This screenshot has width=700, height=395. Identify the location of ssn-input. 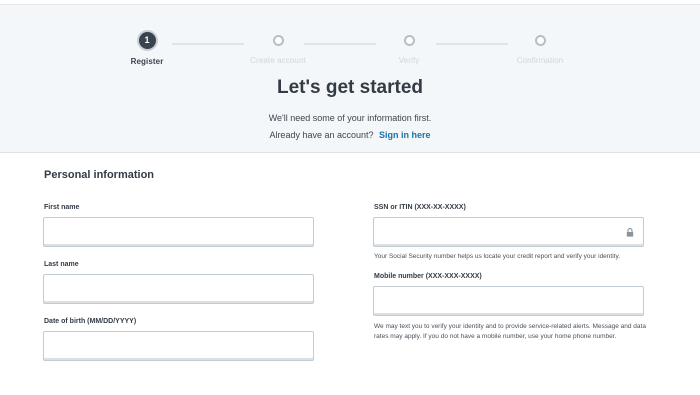
(508, 232).